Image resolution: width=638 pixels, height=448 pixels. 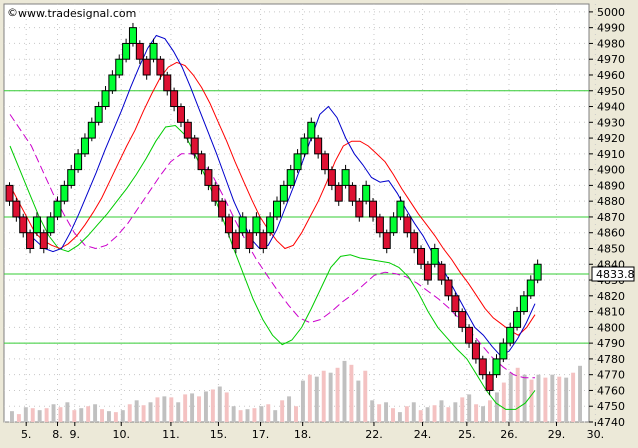 I want to click on y-tick-label: 5000, so click(x=611, y=12).